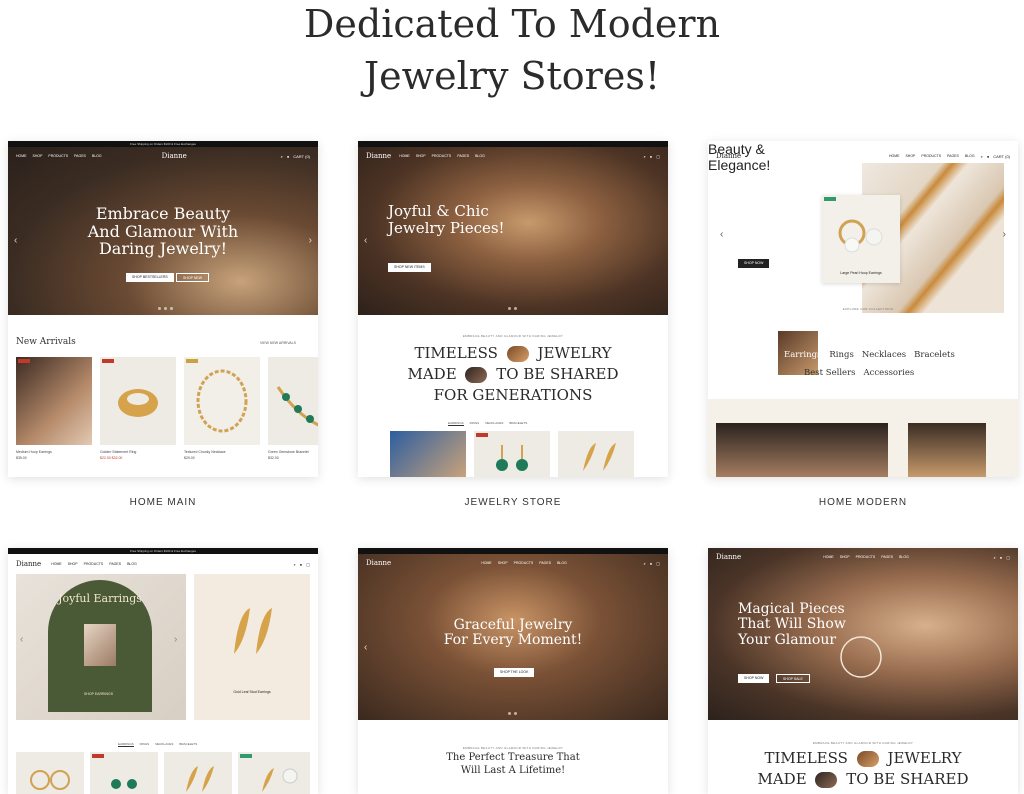 This screenshot has width=1024, height=794. I want to click on collection-rings: Rings, so click(841, 355).